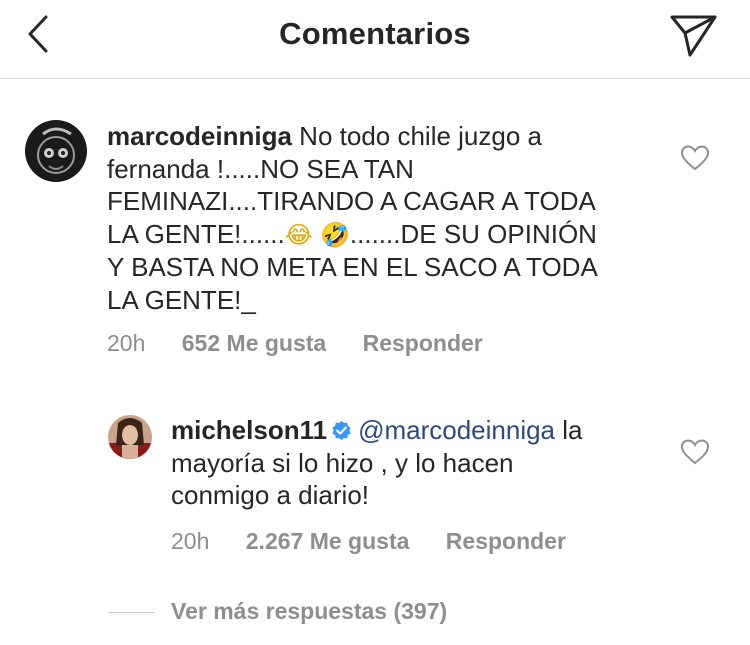 This screenshot has width=750, height=645. Describe the element at coordinates (270, 495) in the screenshot. I see `reply-line: conmigo a diario!` at that location.